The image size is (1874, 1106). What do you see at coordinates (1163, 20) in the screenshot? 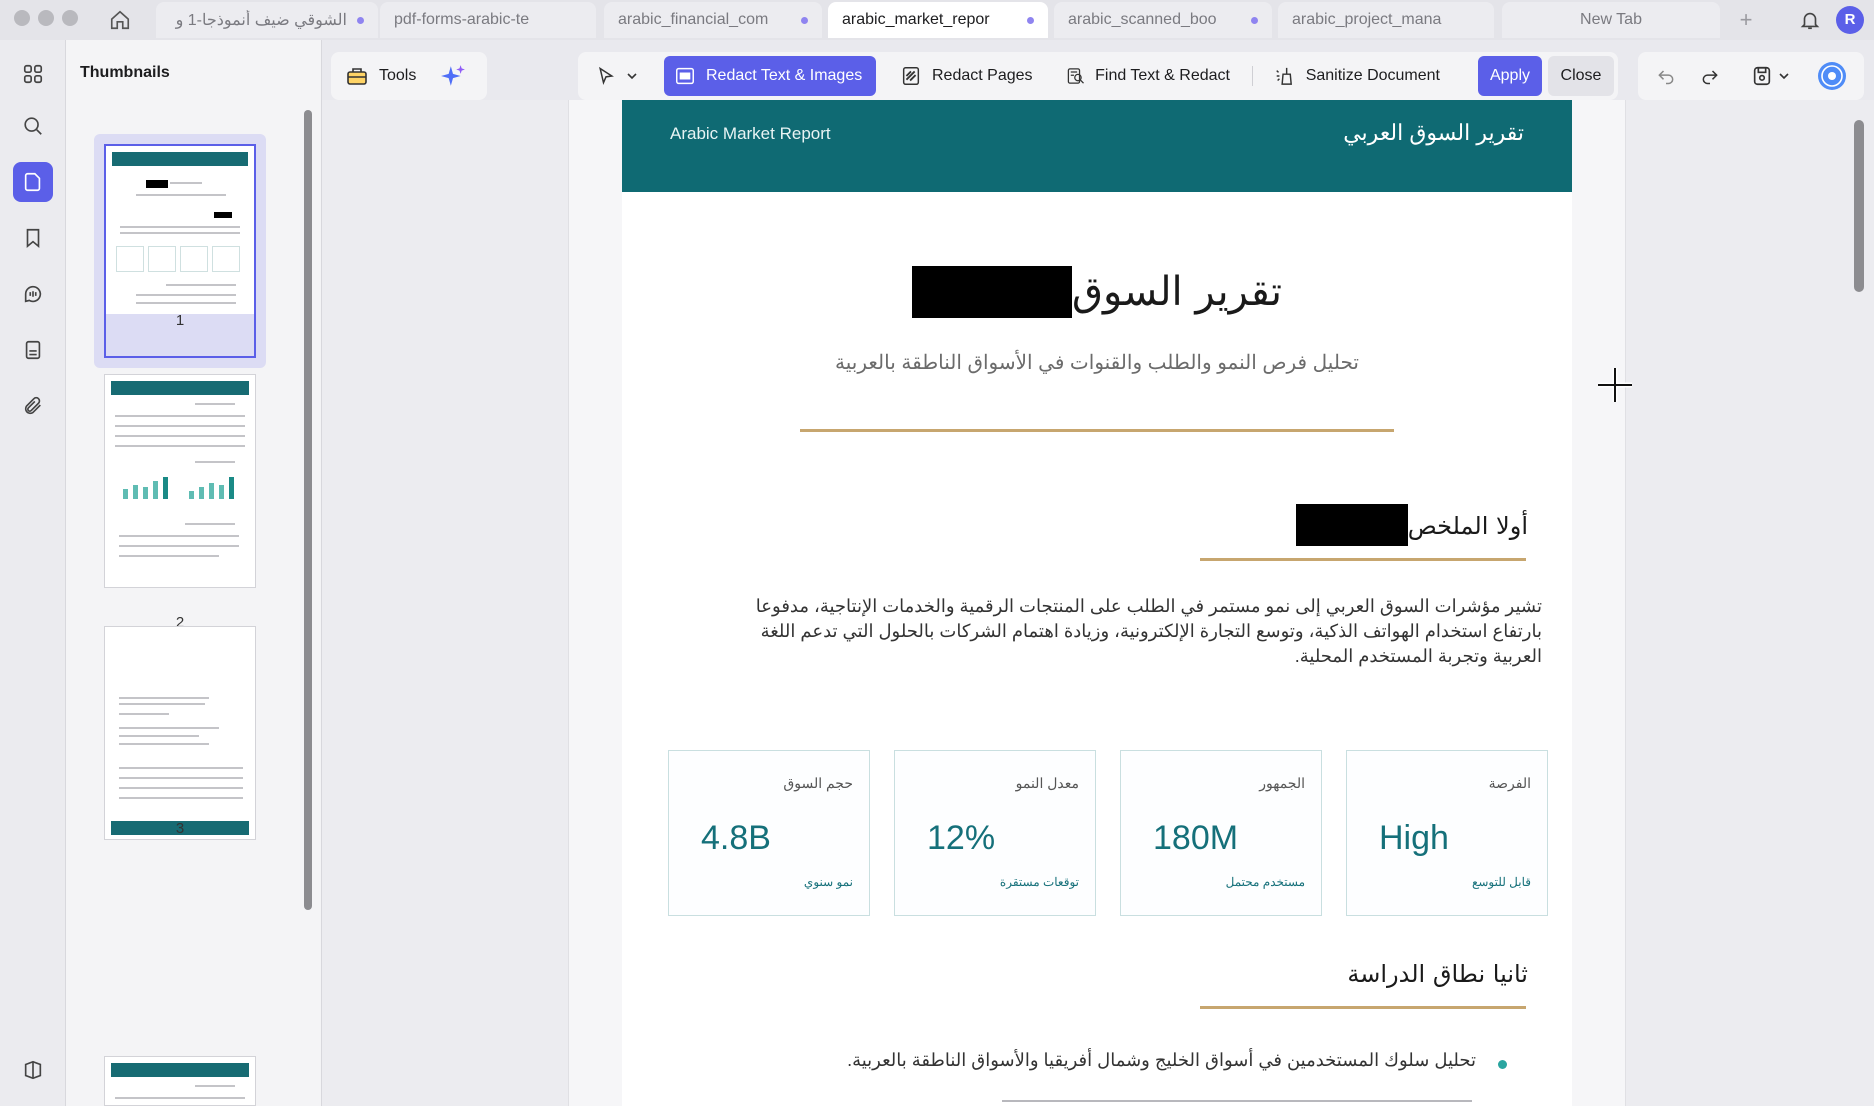
I see `tab-5: arabic_scanned_boo` at bounding box center [1163, 20].